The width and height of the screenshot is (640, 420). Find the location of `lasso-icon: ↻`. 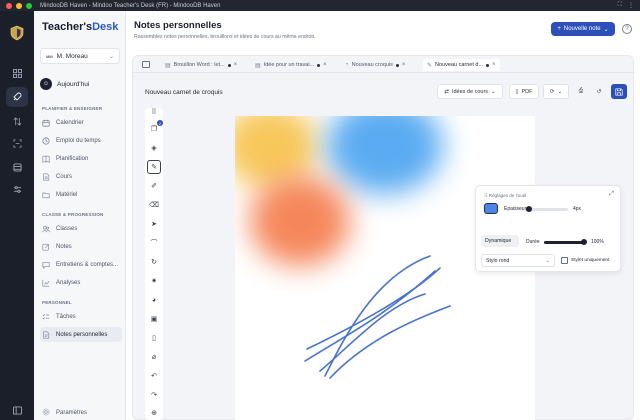

lasso-icon: ↻ is located at coordinates (154, 262).